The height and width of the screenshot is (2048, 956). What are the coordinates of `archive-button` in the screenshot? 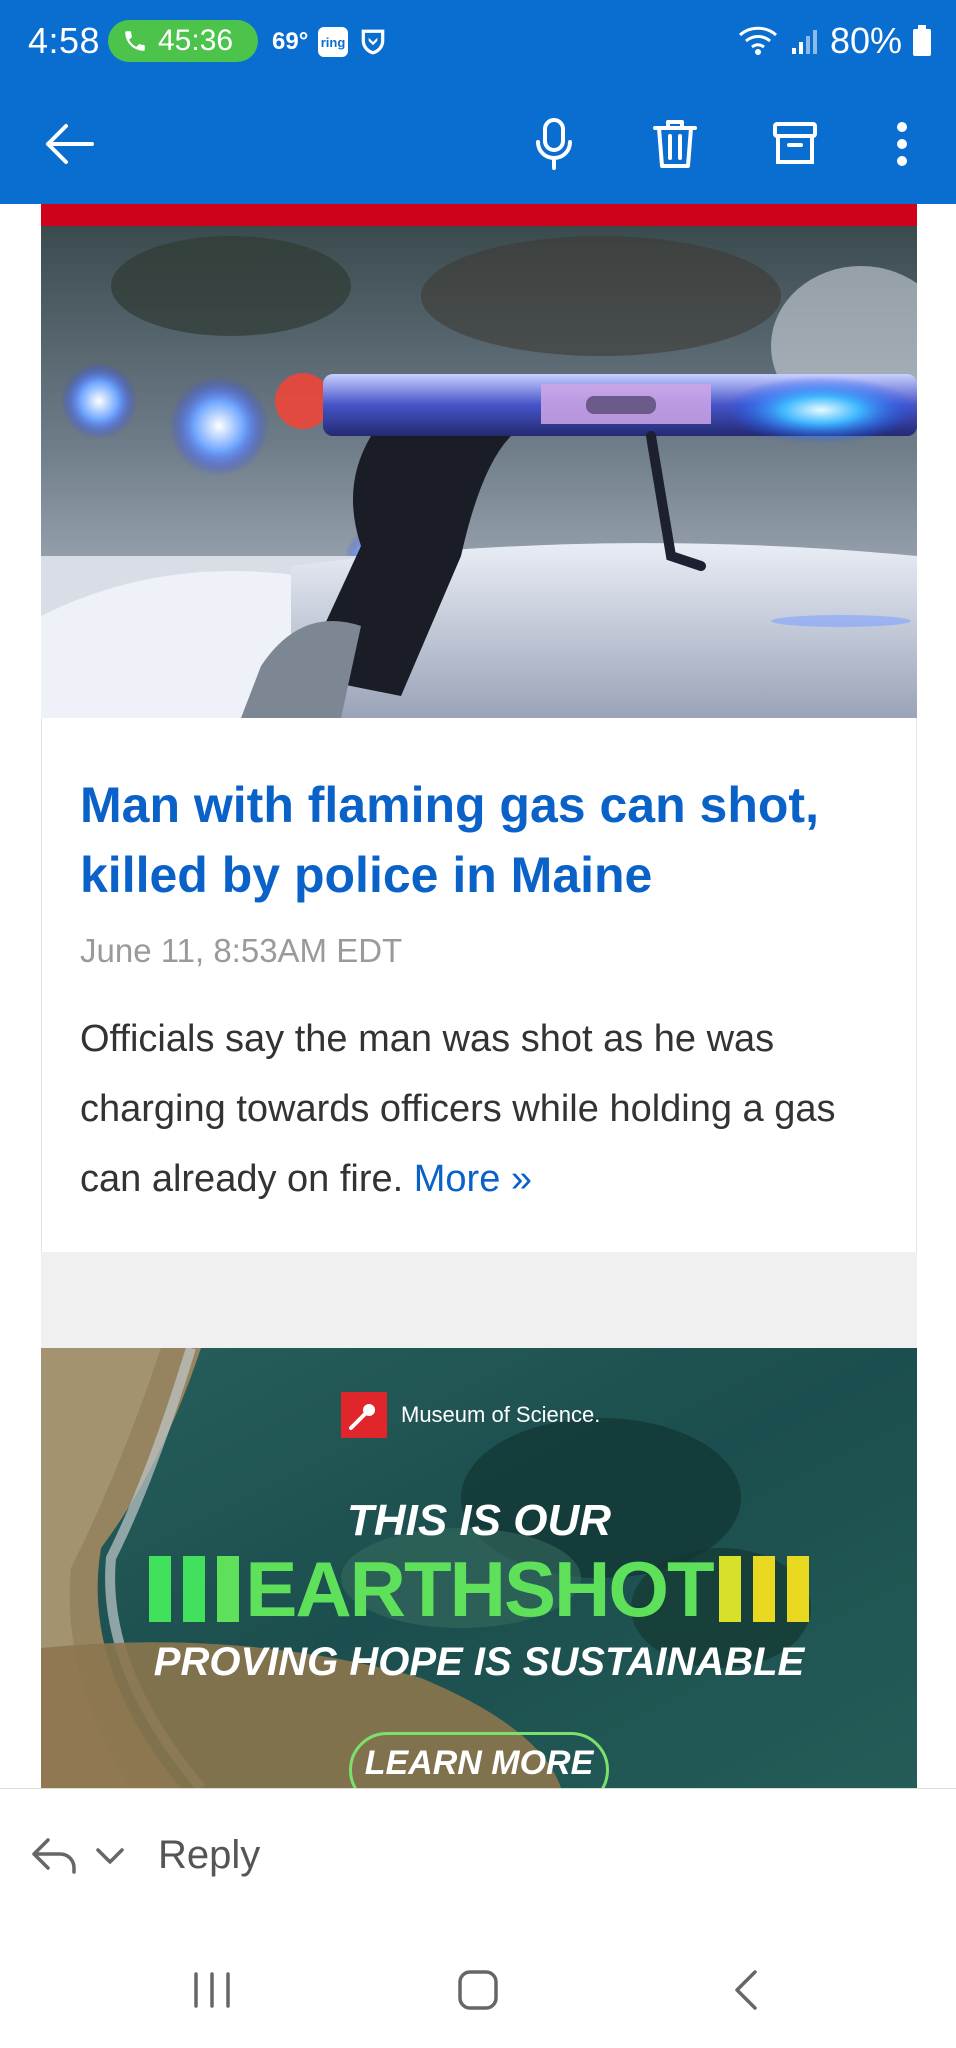 It's located at (795, 144).